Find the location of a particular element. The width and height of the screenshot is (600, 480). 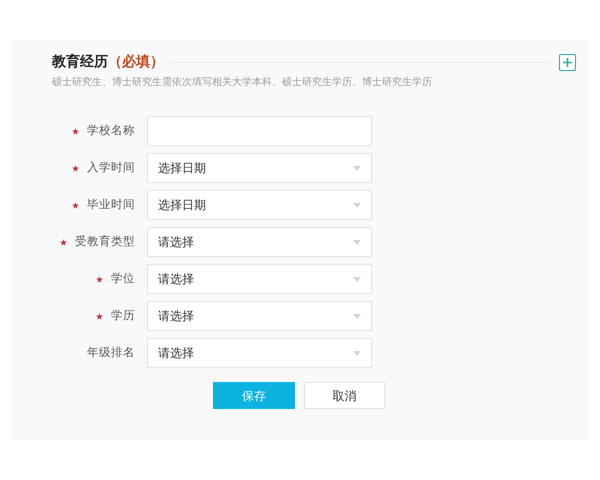

section-title: 教育经历 is located at coordinates (80, 62).